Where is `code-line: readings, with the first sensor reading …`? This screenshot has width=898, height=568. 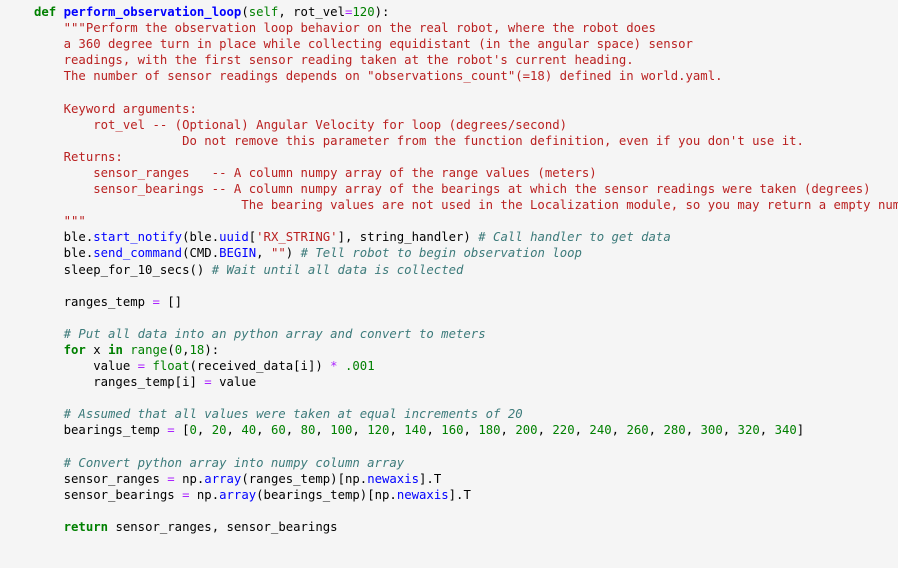
code-line: readings, with the first sensor reading … is located at coordinates (466, 60).